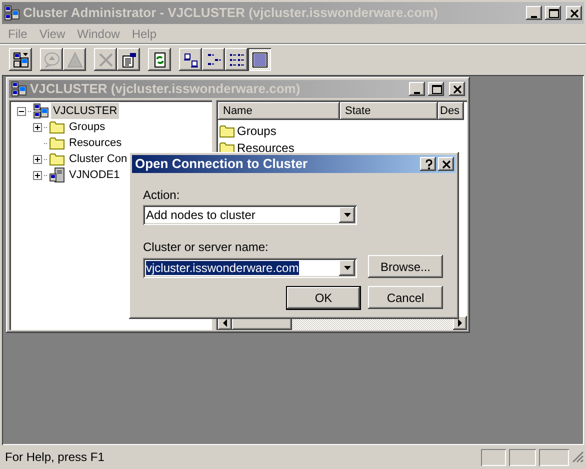 This screenshot has width=586, height=469. What do you see at coordinates (98, 159) in the screenshot?
I see `tree-item: Cluster Con` at bounding box center [98, 159].